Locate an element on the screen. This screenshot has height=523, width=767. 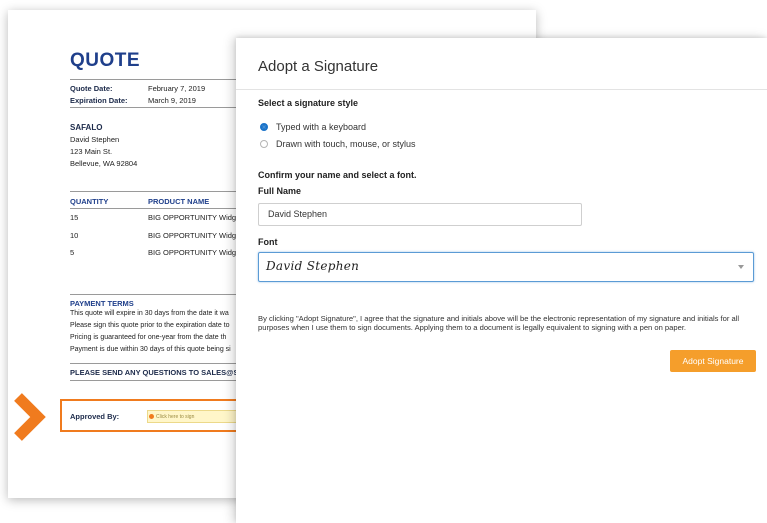
full-name-label: Full Name is located at coordinates (280, 191).